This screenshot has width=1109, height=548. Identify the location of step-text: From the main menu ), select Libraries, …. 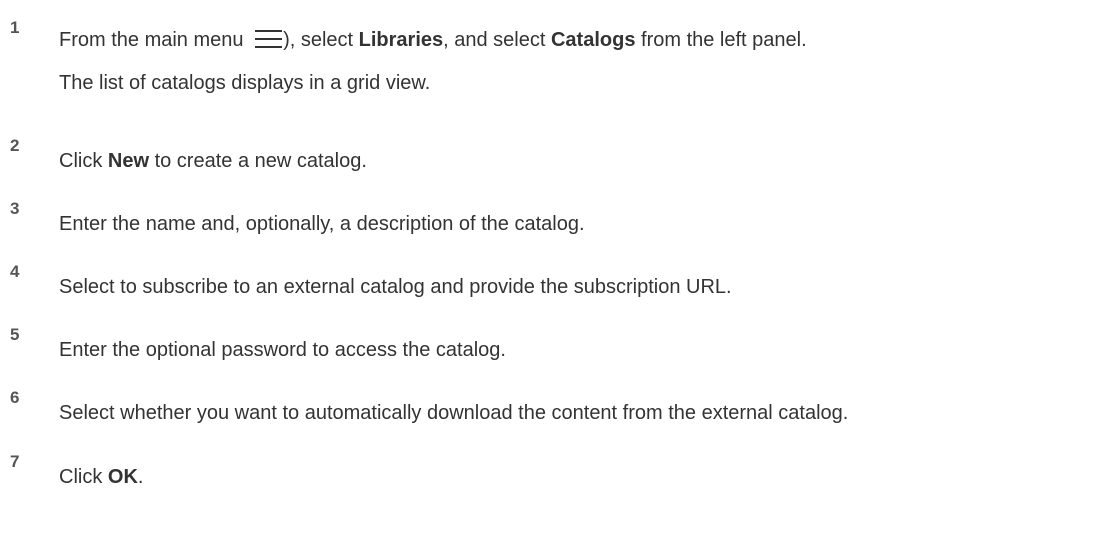
(433, 40).